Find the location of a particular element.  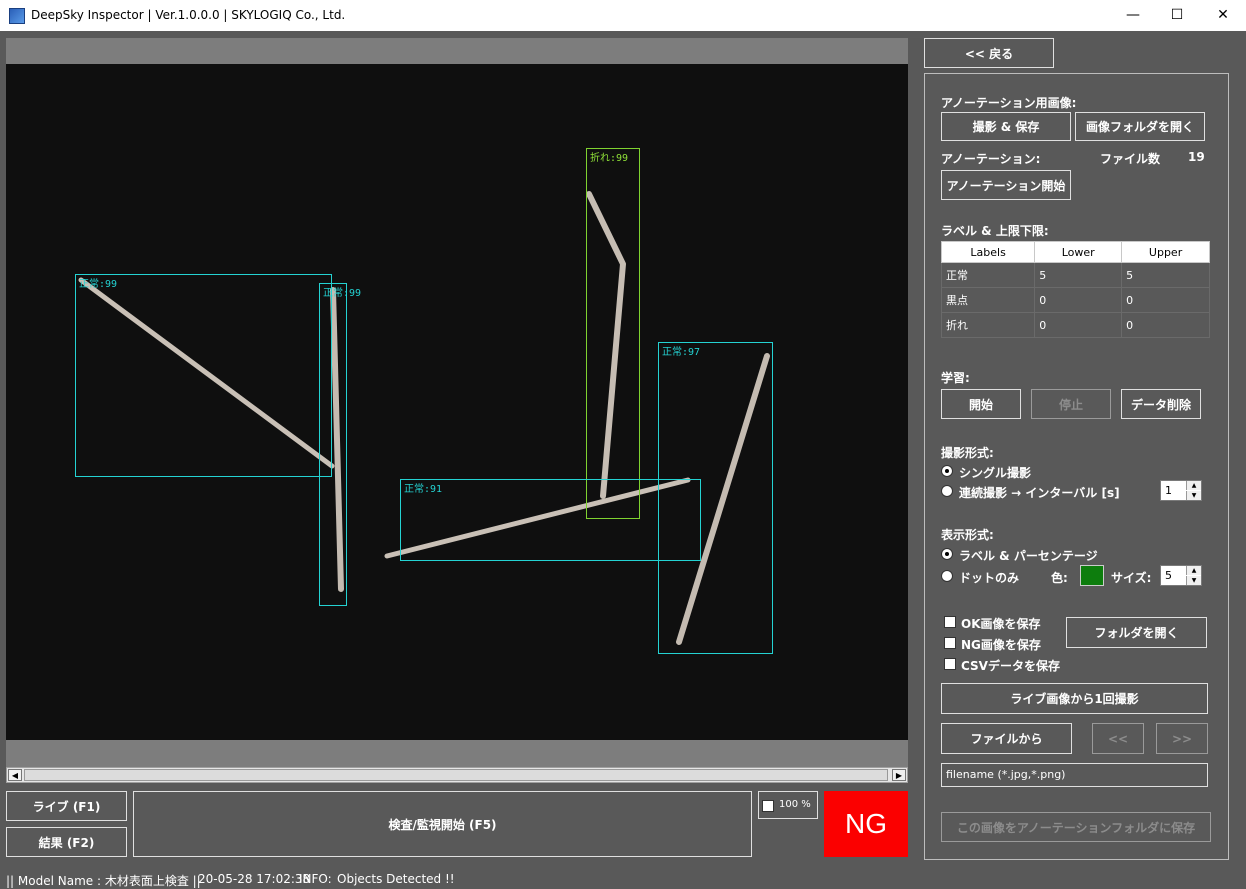

zoom-value: 100 % is located at coordinates (795, 804).